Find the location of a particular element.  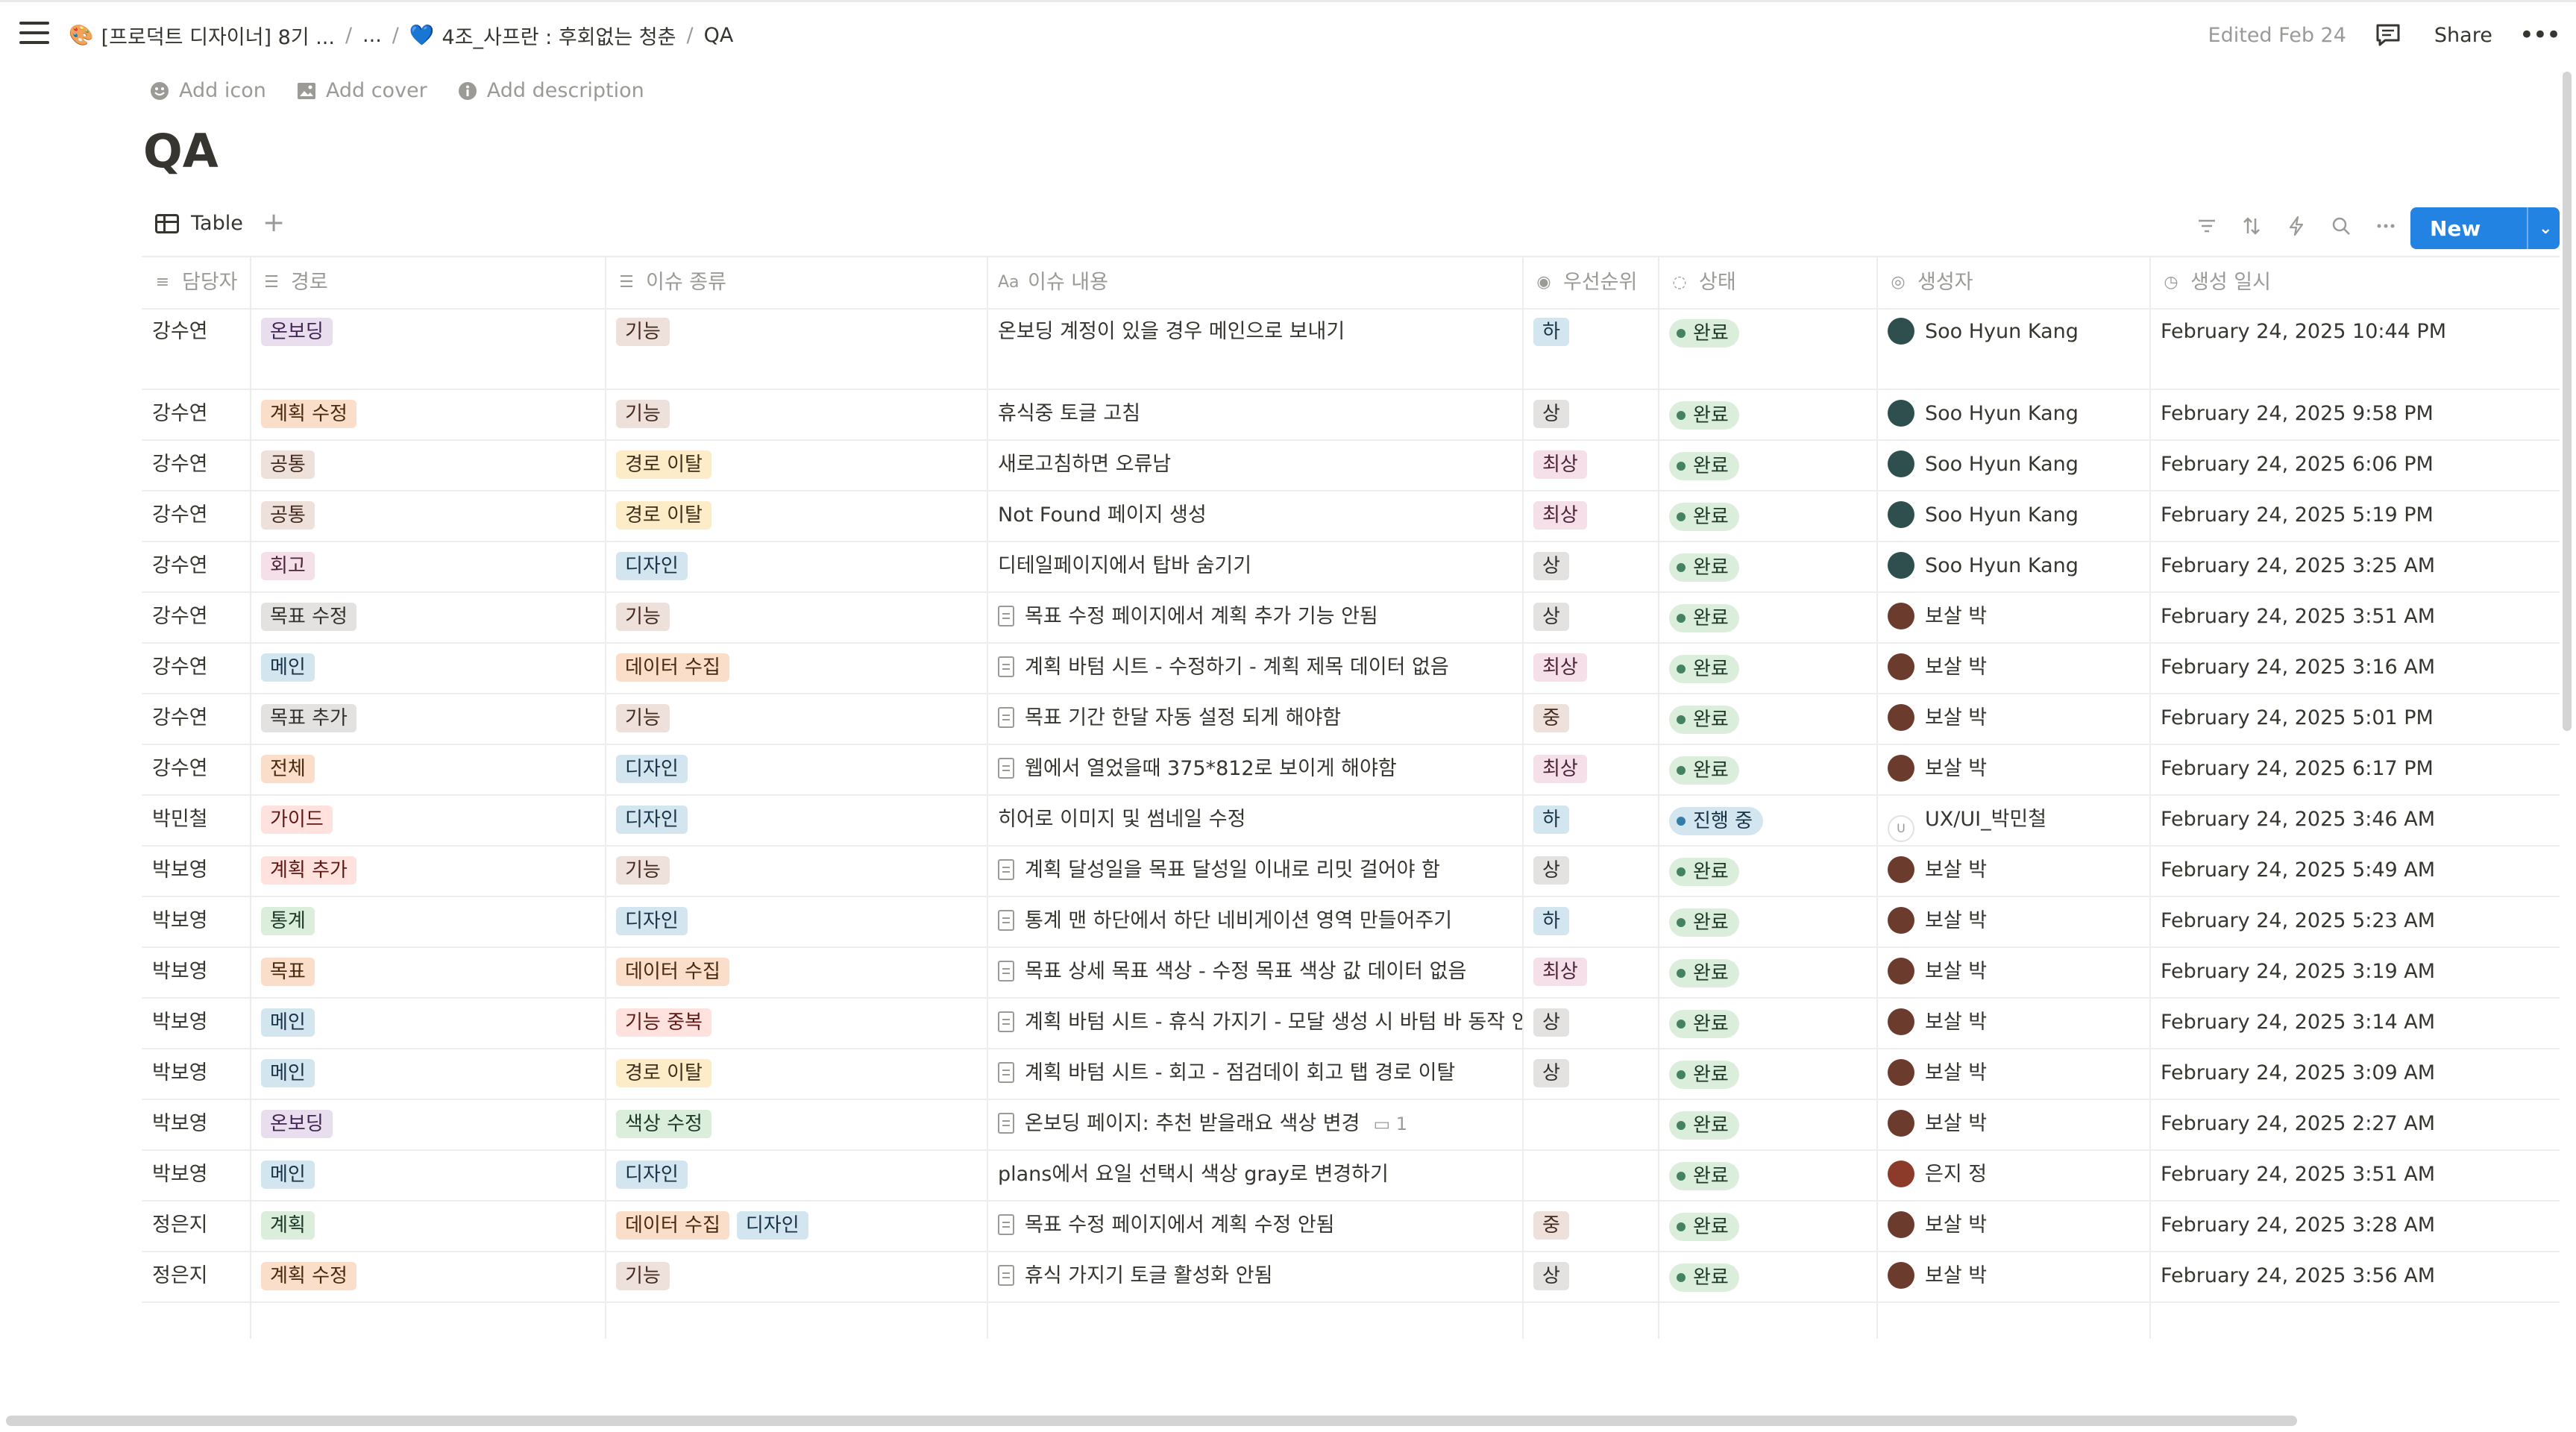

issue-title-text: 목표 수정 페이지에서 계획 추가 기능 안됨 is located at coordinates (1201, 616).